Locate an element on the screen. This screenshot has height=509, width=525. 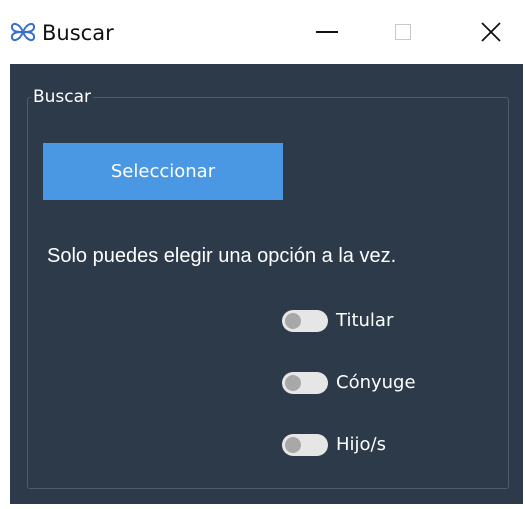
title-bar: Buscar is located at coordinates (262, 32).